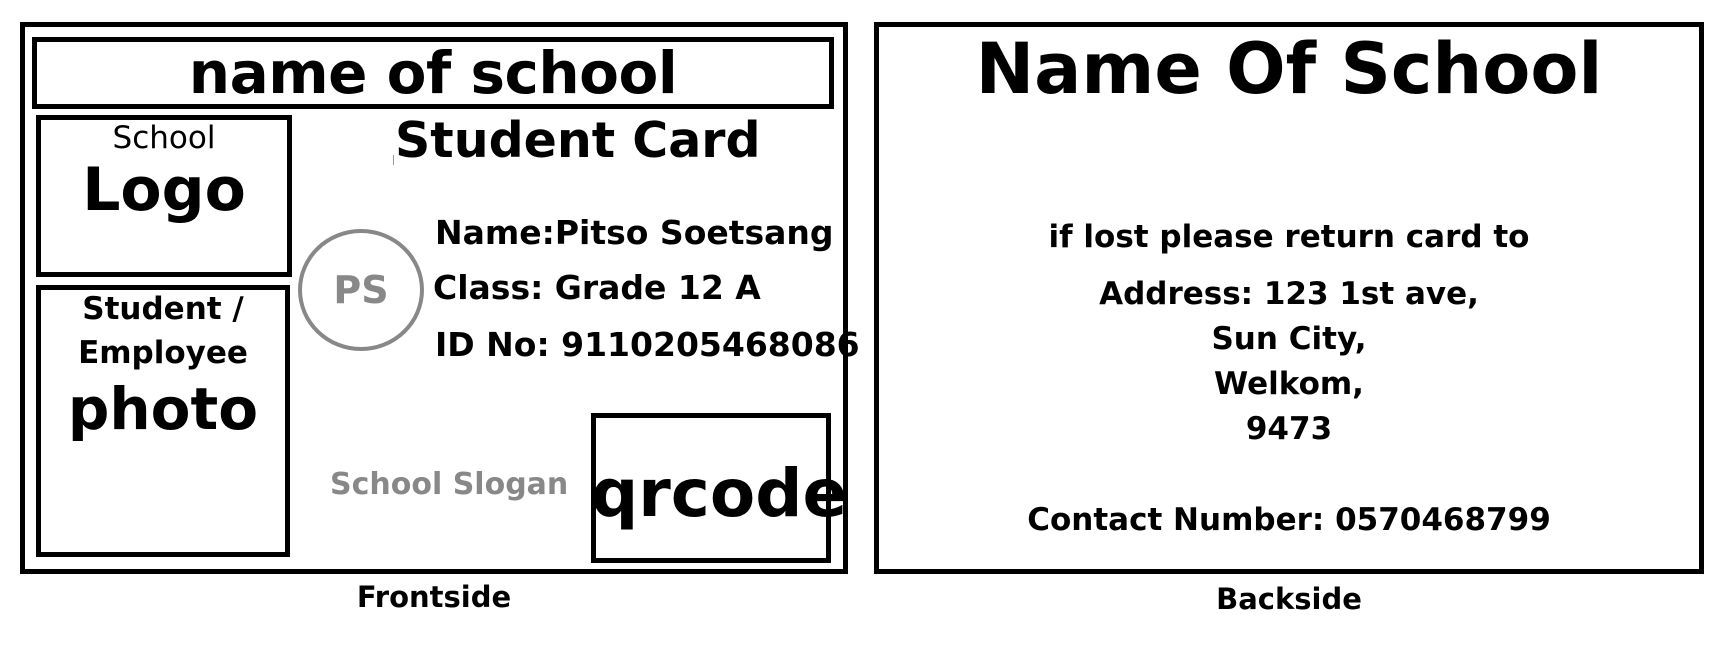  Describe the element at coordinates (434, 597) in the screenshot. I see `frontside-caption: Frontside` at that location.